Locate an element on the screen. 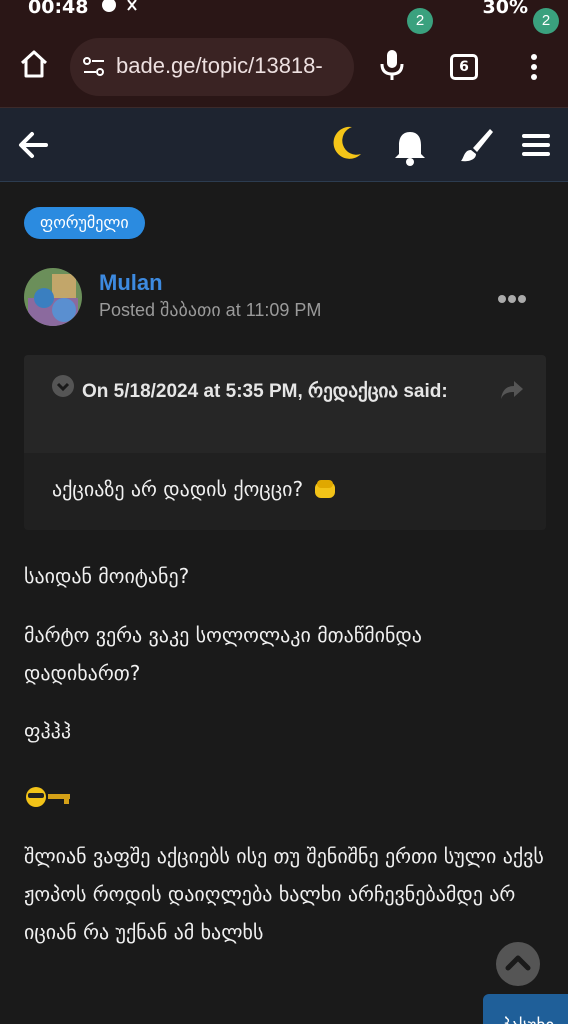  chat-icon is located at coordinates (119, 6).